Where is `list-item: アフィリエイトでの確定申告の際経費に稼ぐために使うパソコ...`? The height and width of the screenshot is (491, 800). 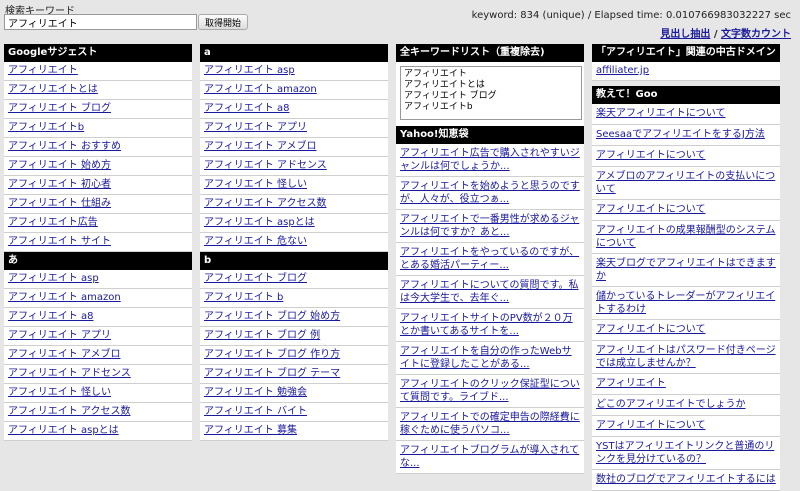 list-item: アフィリエイトでの確定申告の際経費に稼ぐために使うパソコ... is located at coordinates (490, 424).